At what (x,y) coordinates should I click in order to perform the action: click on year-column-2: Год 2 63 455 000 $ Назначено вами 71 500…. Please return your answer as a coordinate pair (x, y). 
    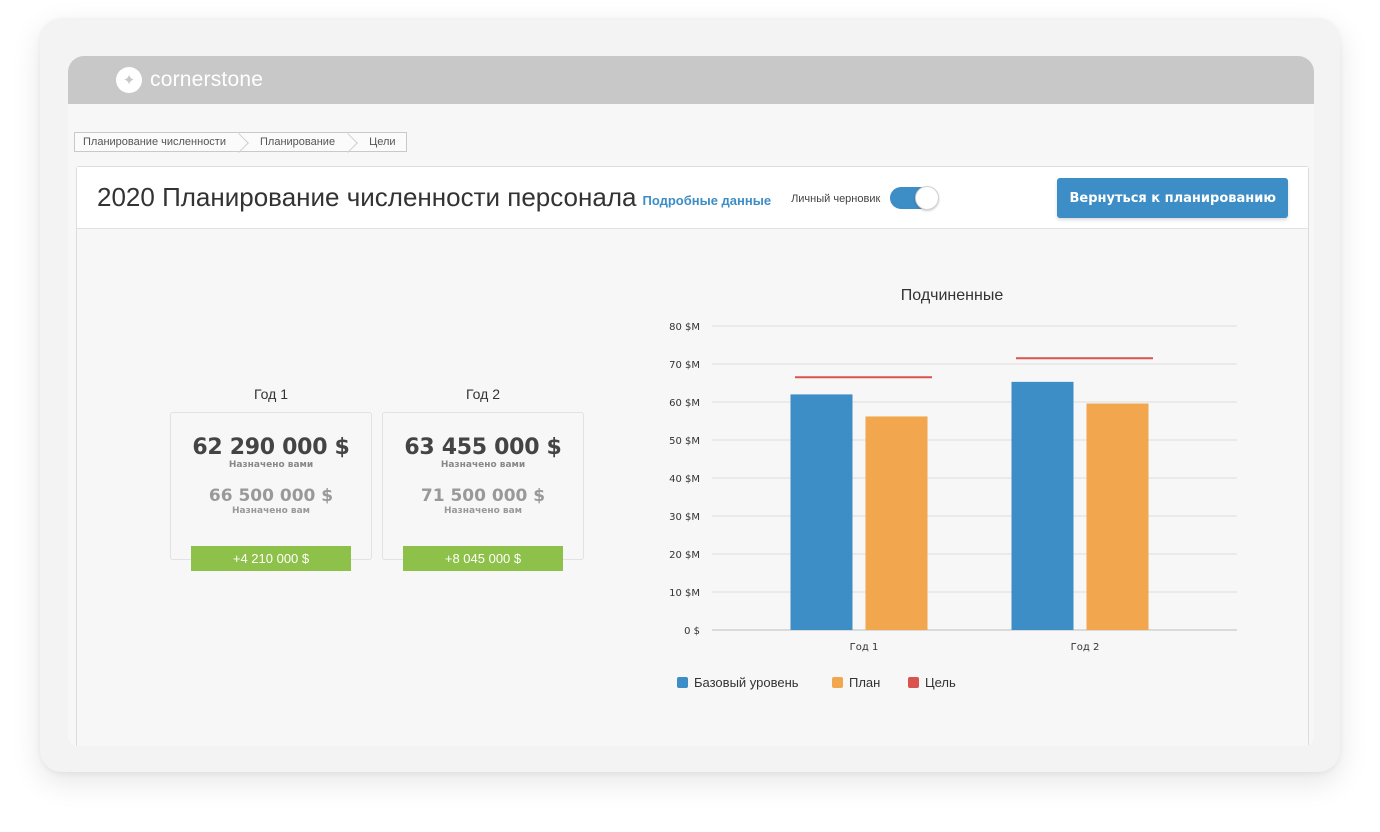
    Looking at the image, I should click on (483, 478).